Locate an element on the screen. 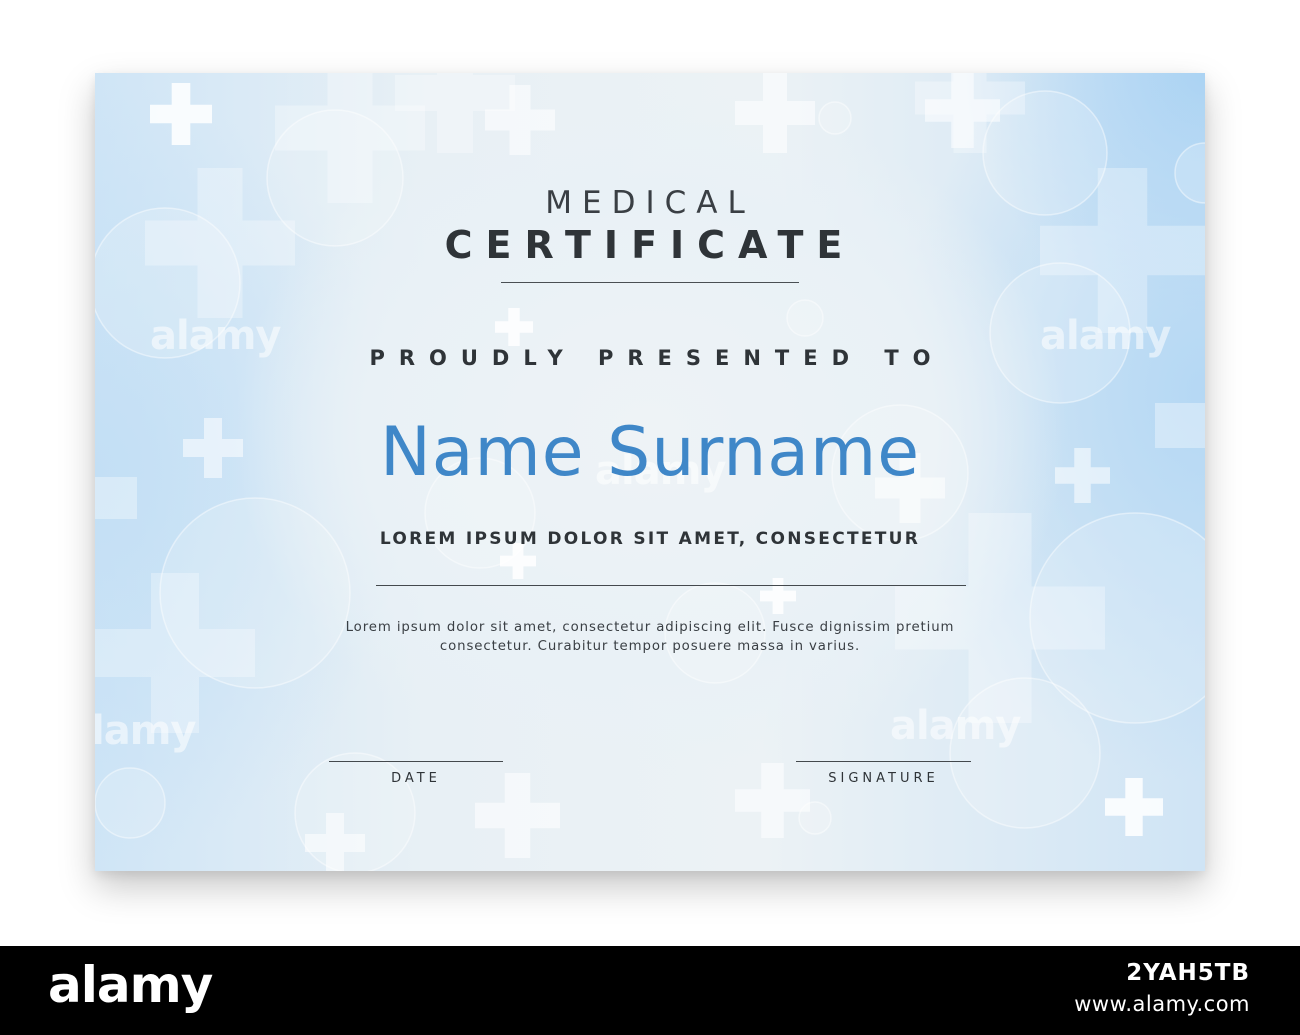  title-divider is located at coordinates (650, 282).